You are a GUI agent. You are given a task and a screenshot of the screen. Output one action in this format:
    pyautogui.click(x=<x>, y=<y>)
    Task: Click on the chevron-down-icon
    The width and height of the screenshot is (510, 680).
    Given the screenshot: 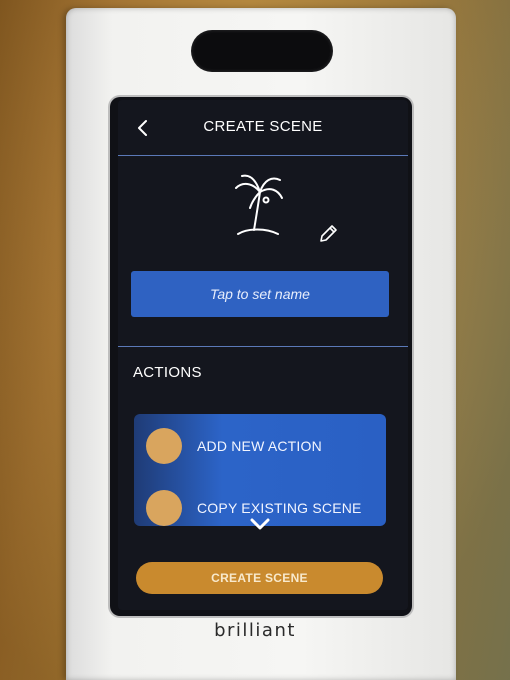 What is the action you would take?
    pyautogui.click(x=260, y=524)
    